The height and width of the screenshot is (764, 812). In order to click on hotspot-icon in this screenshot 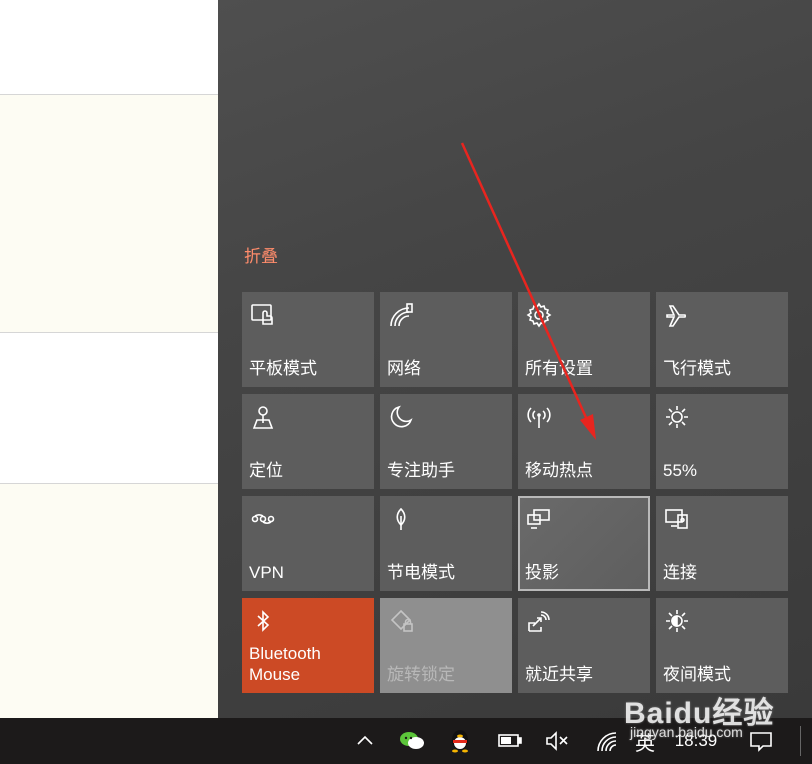, I will do `click(539, 417)`.